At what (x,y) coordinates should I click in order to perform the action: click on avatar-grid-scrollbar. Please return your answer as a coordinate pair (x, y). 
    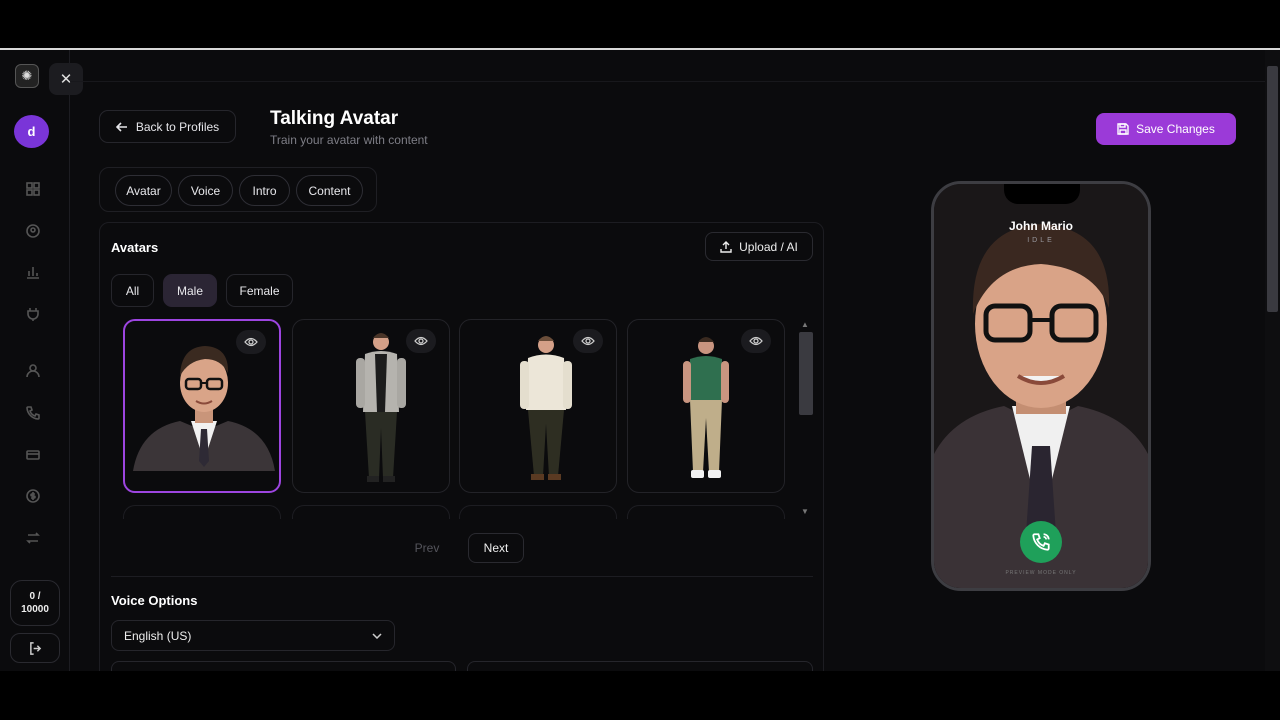
    Looking at the image, I should click on (806, 373).